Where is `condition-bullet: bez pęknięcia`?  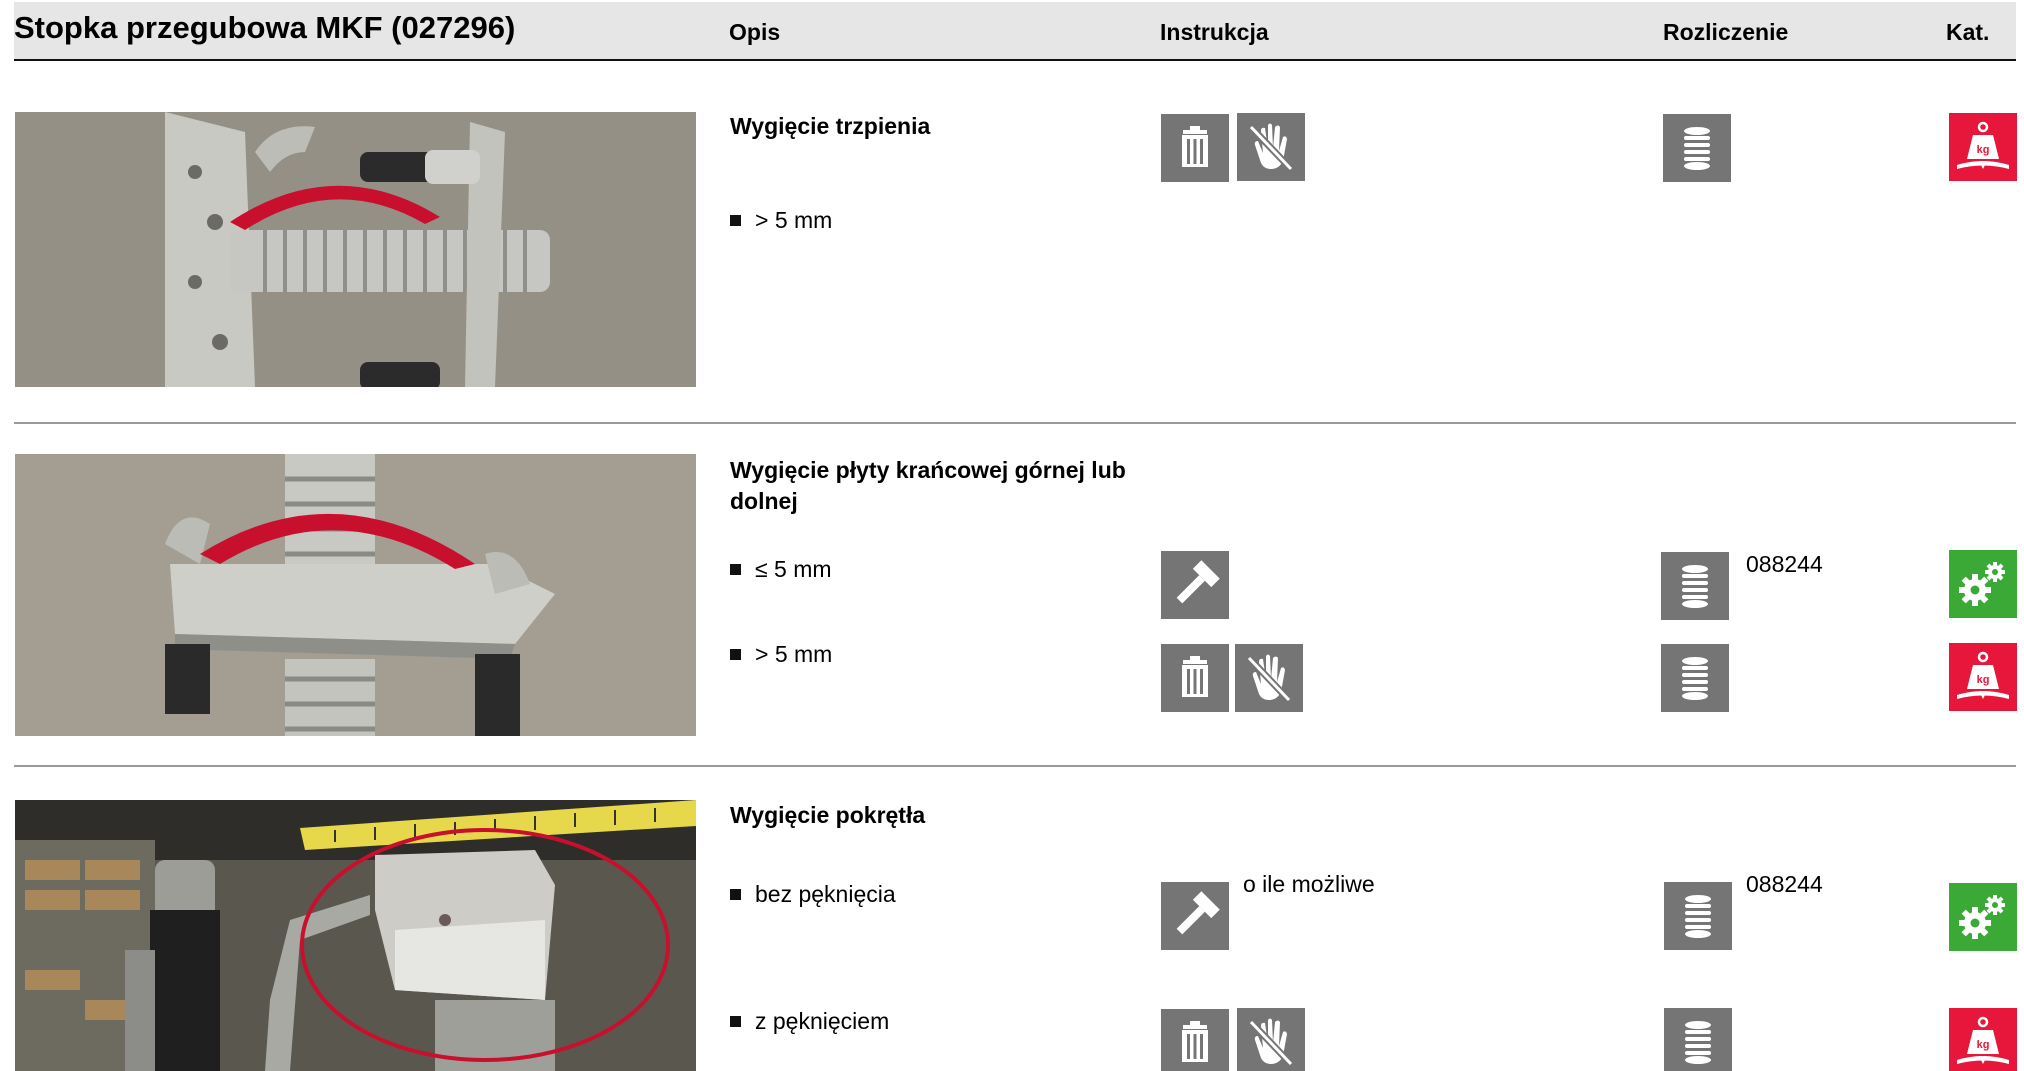 condition-bullet: bez pęknięcia is located at coordinates (813, 894).